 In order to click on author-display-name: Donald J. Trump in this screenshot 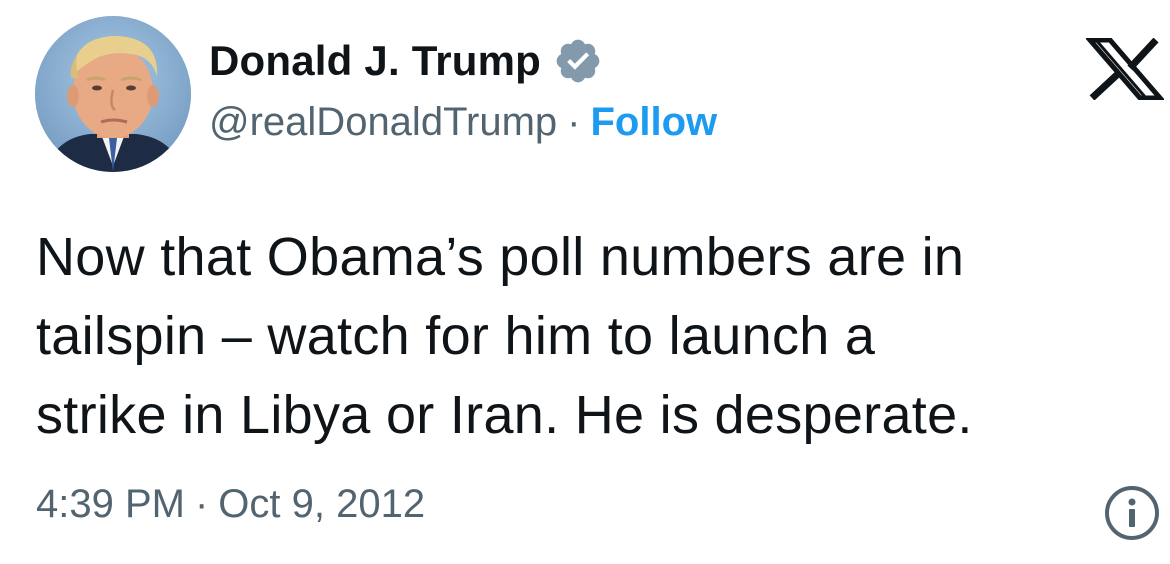, I will do `click(375, 61)`.